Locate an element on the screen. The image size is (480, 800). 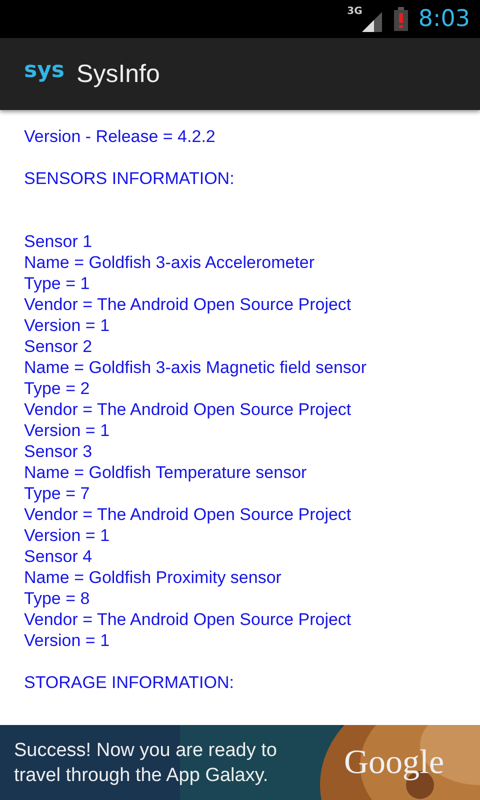
info-line: Sensor 4 is located at coordinates (59, 556).